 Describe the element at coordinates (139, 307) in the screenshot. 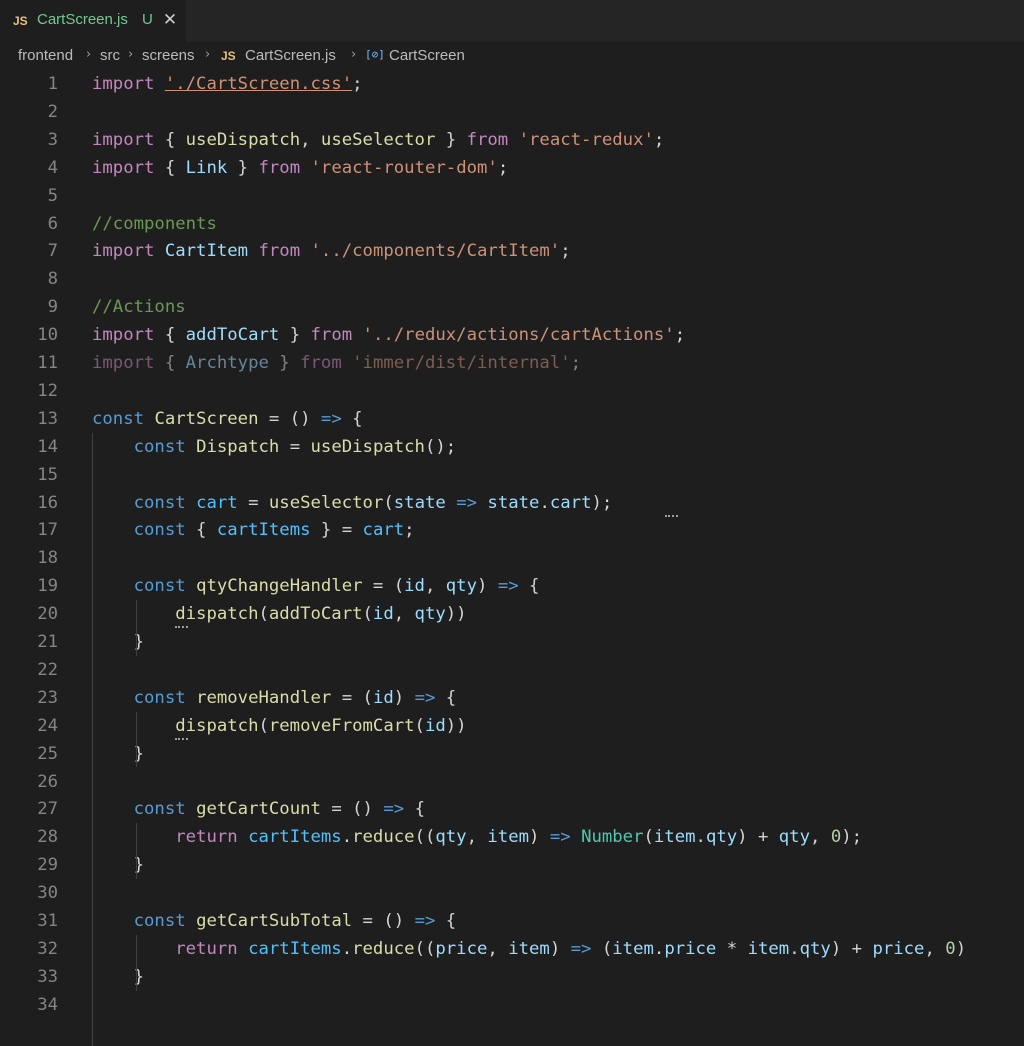

I see `code-text: //Actions` at that location.